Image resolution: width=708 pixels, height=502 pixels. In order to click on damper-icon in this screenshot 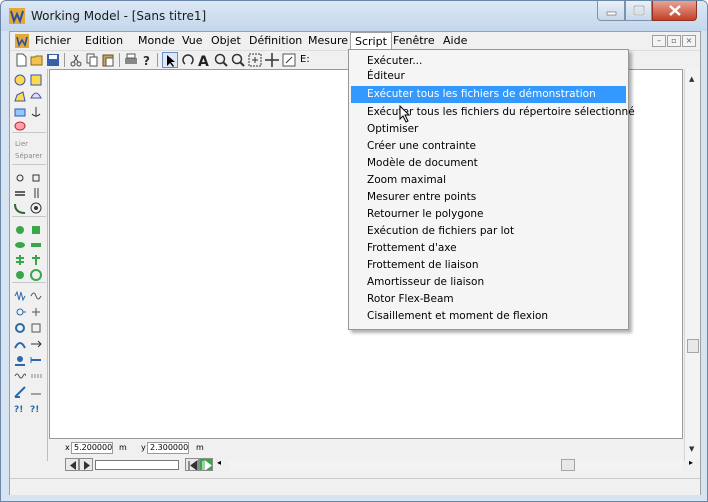, I will do `click(36, 296)`.